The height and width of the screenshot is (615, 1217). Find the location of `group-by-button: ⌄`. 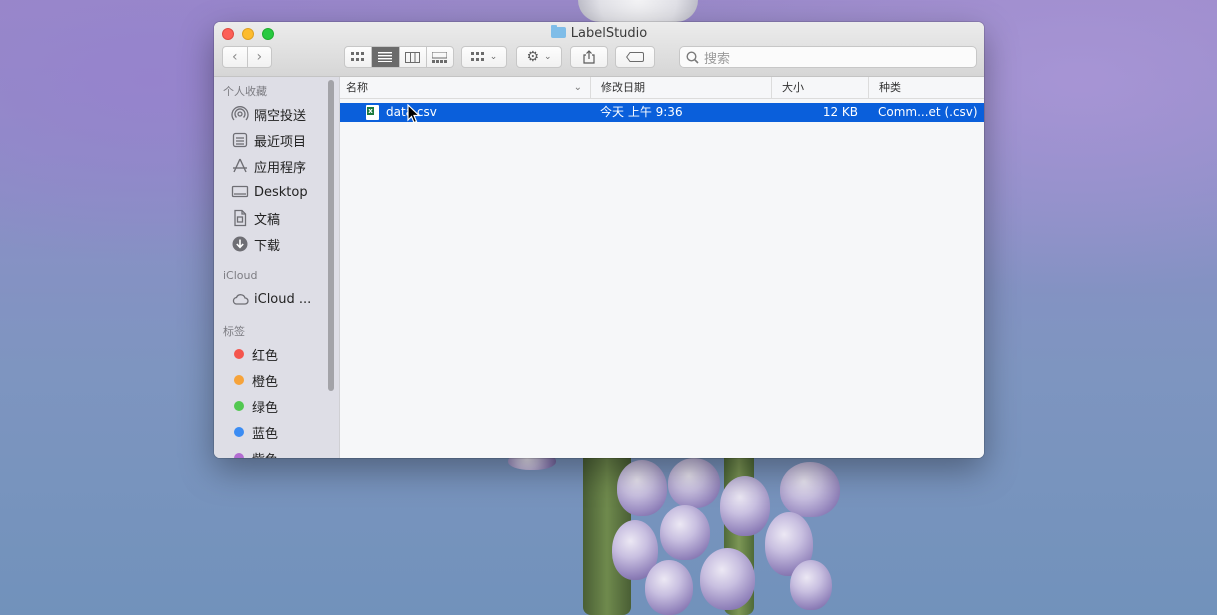

group-by-button: ⌄ is located at coordinates (484, 57).